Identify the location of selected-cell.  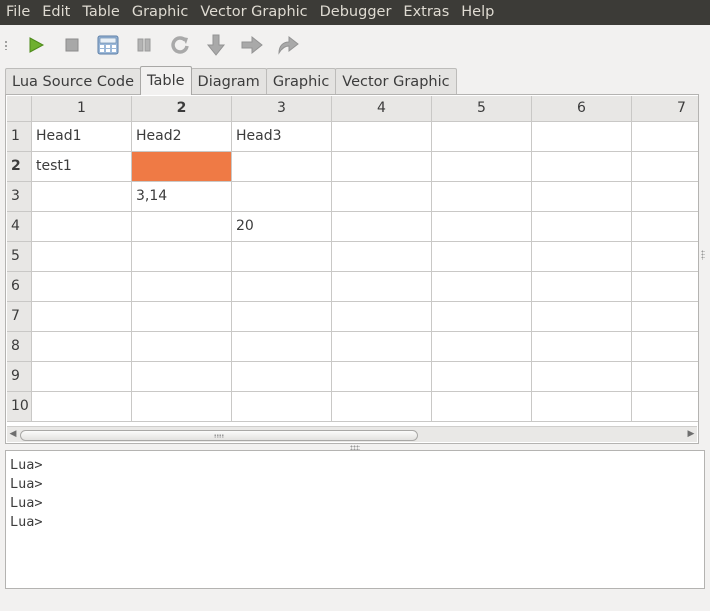
(182, 167).